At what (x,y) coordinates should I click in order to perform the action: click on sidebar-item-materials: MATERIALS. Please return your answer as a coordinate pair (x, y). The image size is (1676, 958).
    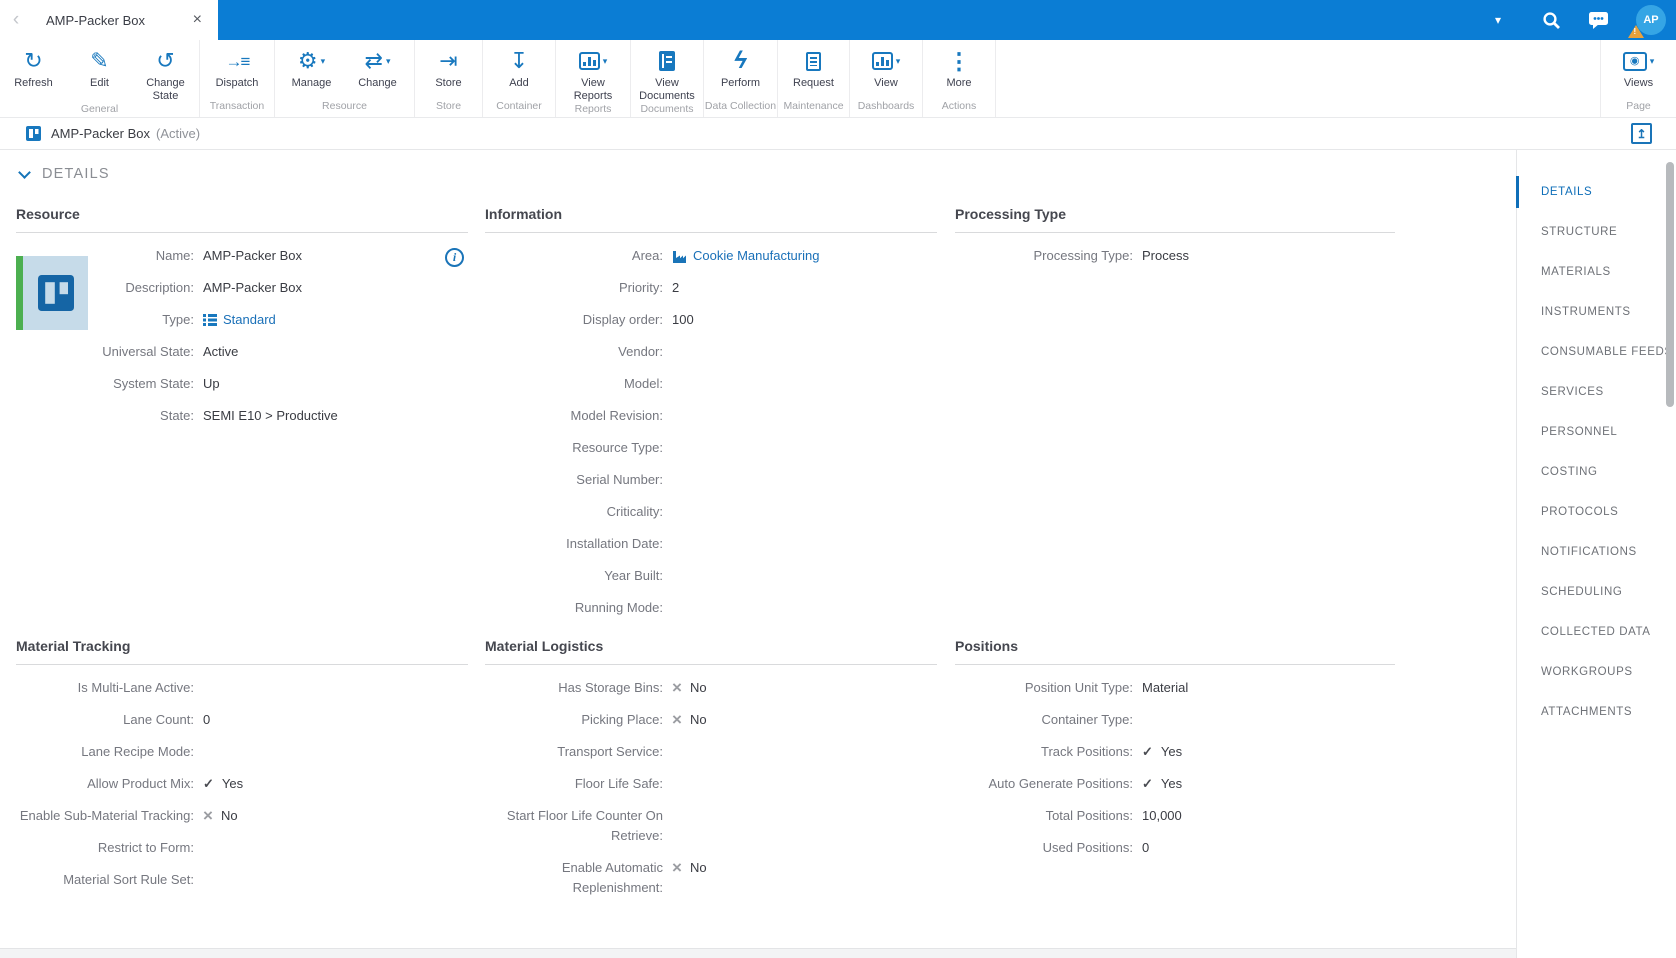
    Looking at the image, I should click on (1596, 272).